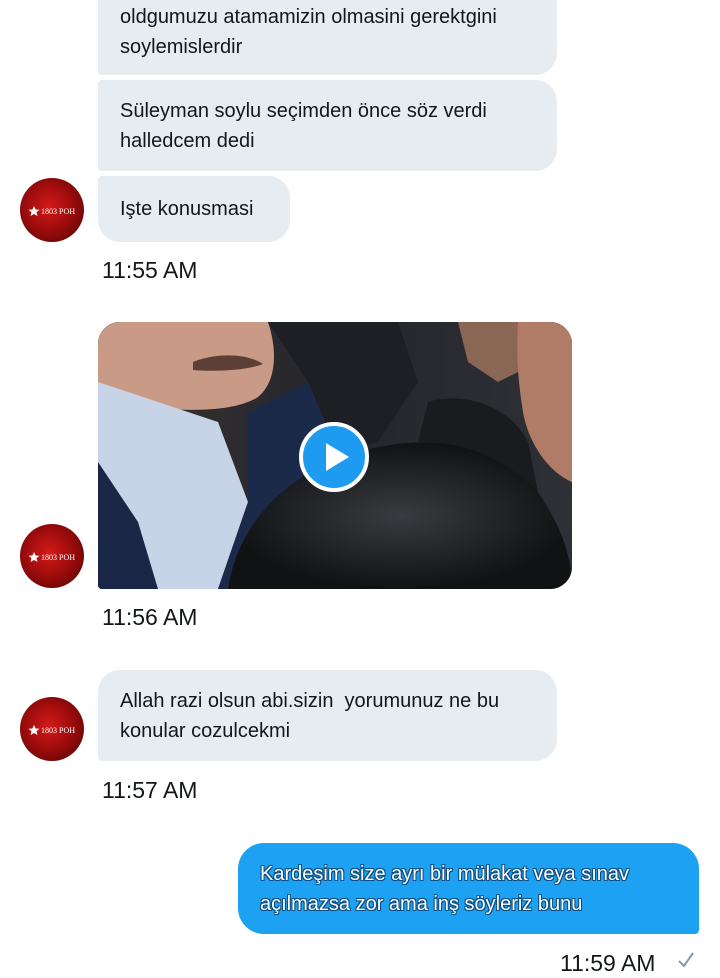  Describe the element at coordinates (686, 960) in the screenshot. I see `checkmark-icon` at that location.